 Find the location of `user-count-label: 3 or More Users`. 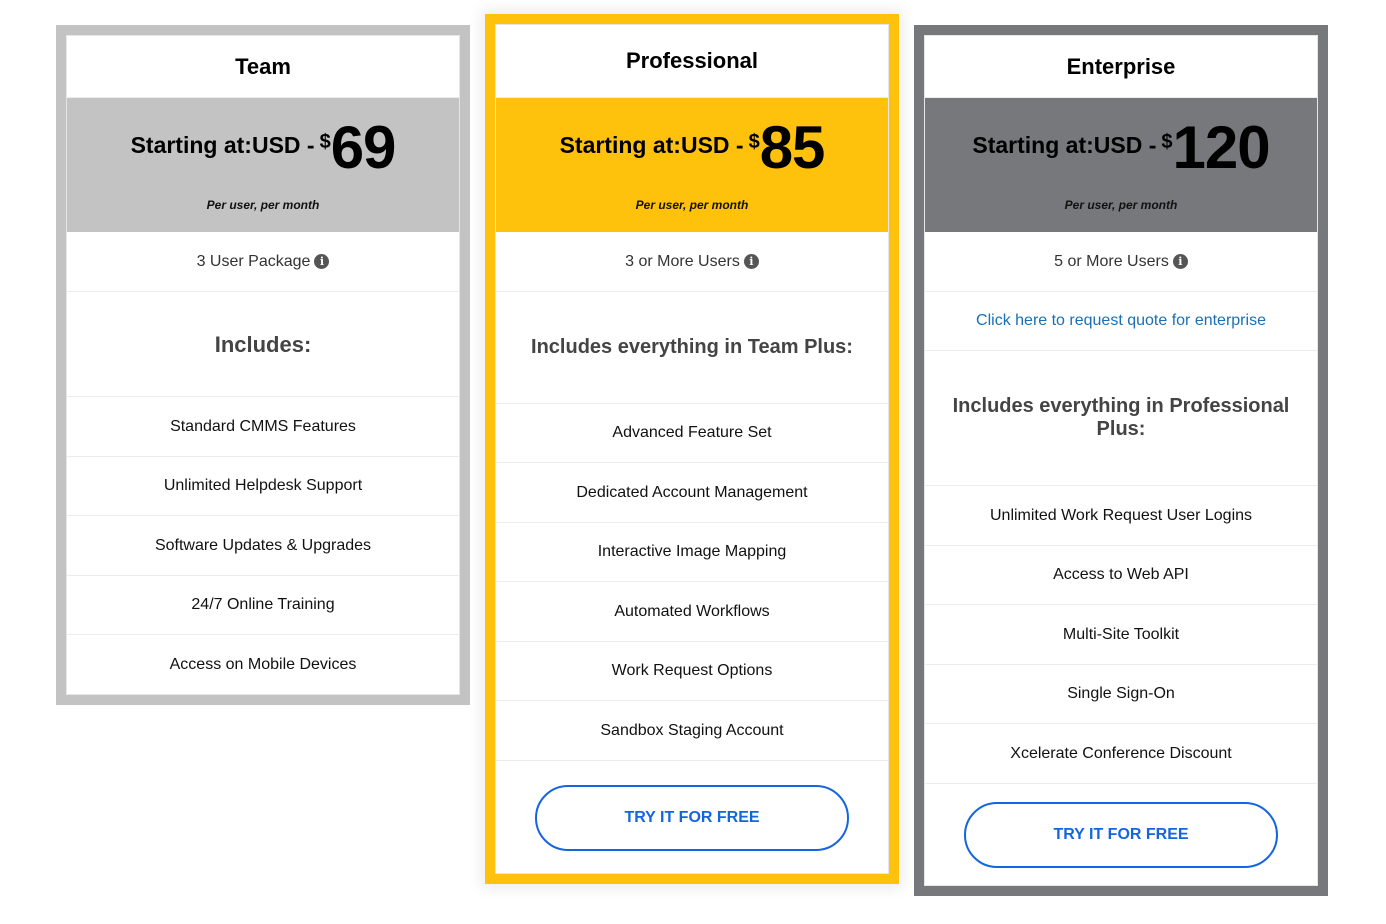

user-count-label: 3 or More Users is located at coordinates (682, 261).